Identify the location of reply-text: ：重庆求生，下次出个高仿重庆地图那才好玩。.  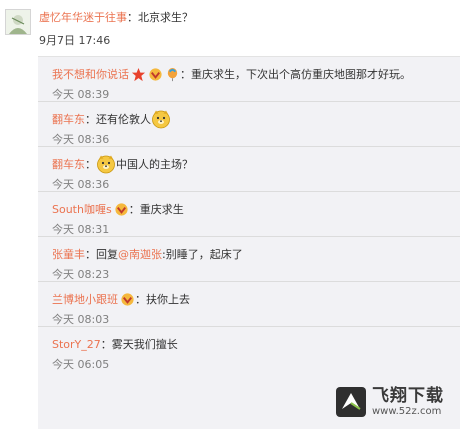
(295, 74).